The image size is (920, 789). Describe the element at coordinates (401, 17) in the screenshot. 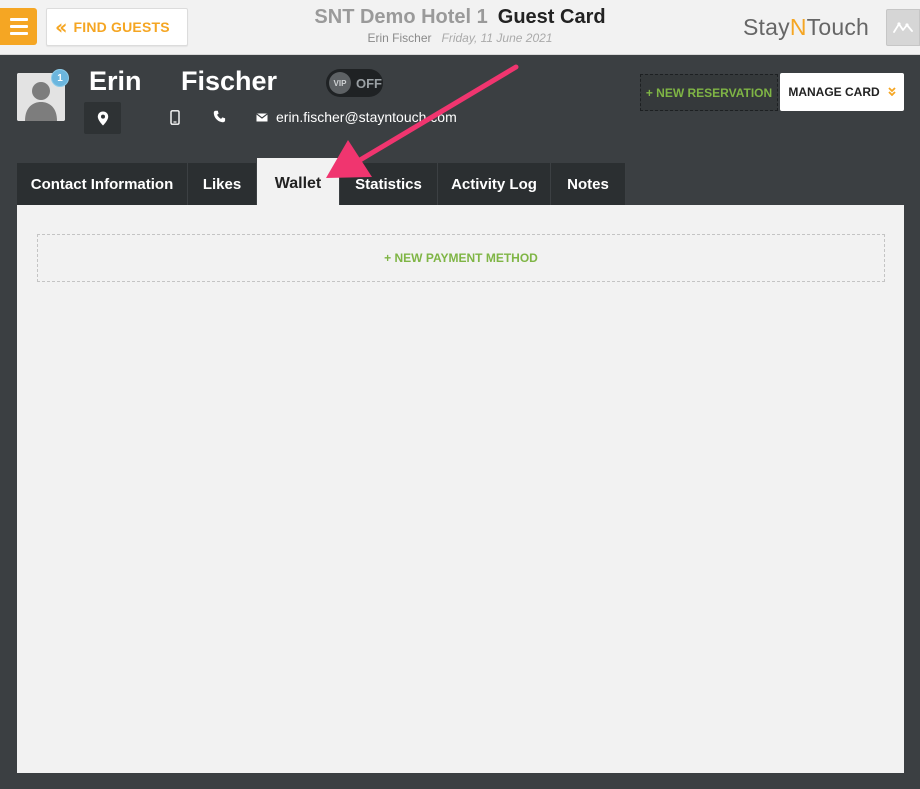

I see `hotel-name: SNT Demo Hotel 1` at that location.